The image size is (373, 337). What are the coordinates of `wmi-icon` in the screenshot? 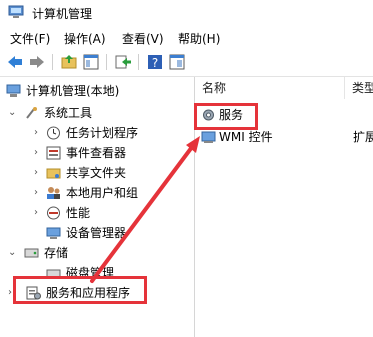 It's located at (208, 137).